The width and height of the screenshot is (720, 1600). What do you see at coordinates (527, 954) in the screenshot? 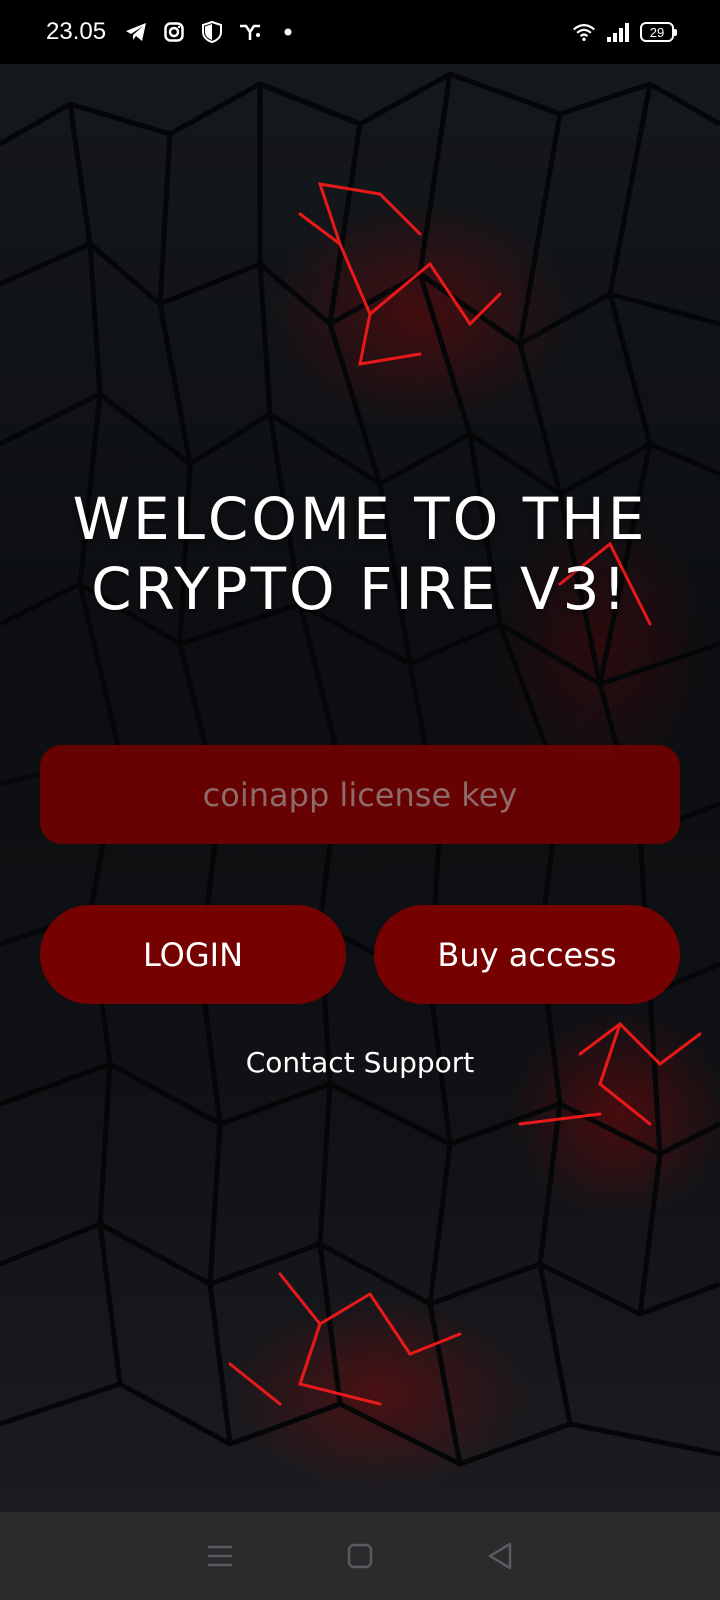
I see `buy-access-button: Buy access` at bounding box center [527, 954].